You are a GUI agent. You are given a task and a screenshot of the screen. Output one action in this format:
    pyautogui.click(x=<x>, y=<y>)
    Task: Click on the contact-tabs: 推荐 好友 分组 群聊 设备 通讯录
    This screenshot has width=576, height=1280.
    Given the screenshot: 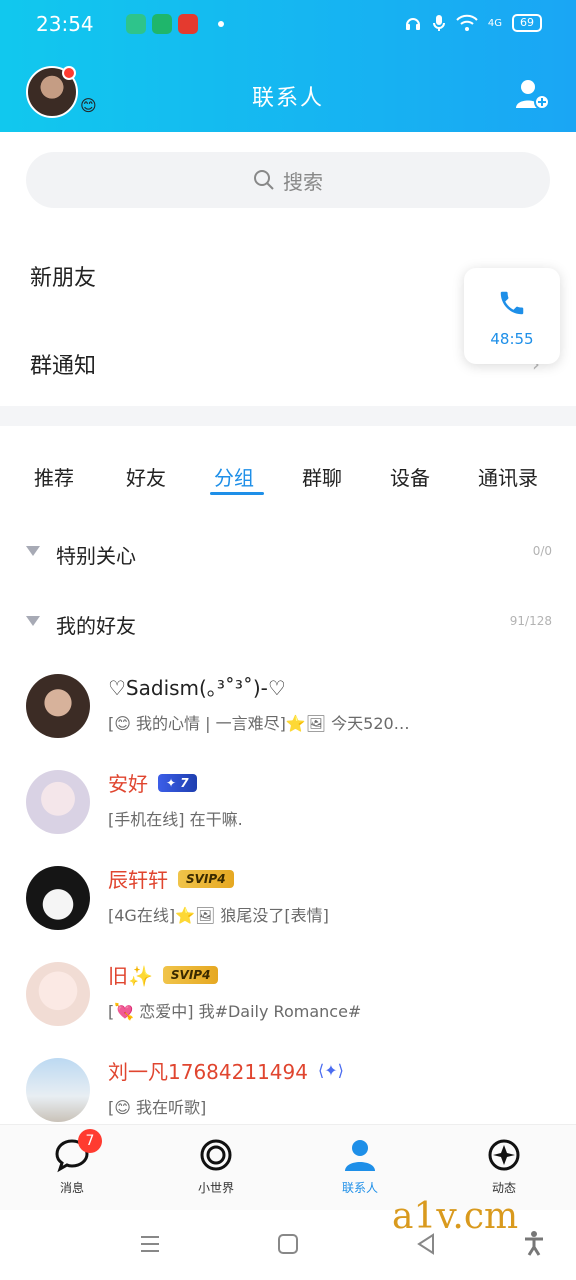 What is the action you would take?
    pyautogui.click(x=288, y=477)
    